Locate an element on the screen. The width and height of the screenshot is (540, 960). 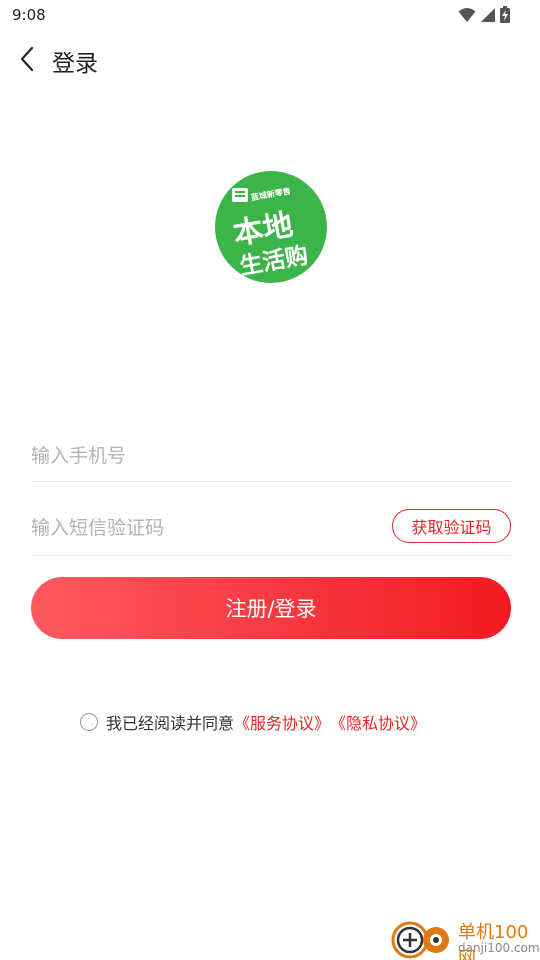
app-bar: 登录 is located at coordinates (270, 59).